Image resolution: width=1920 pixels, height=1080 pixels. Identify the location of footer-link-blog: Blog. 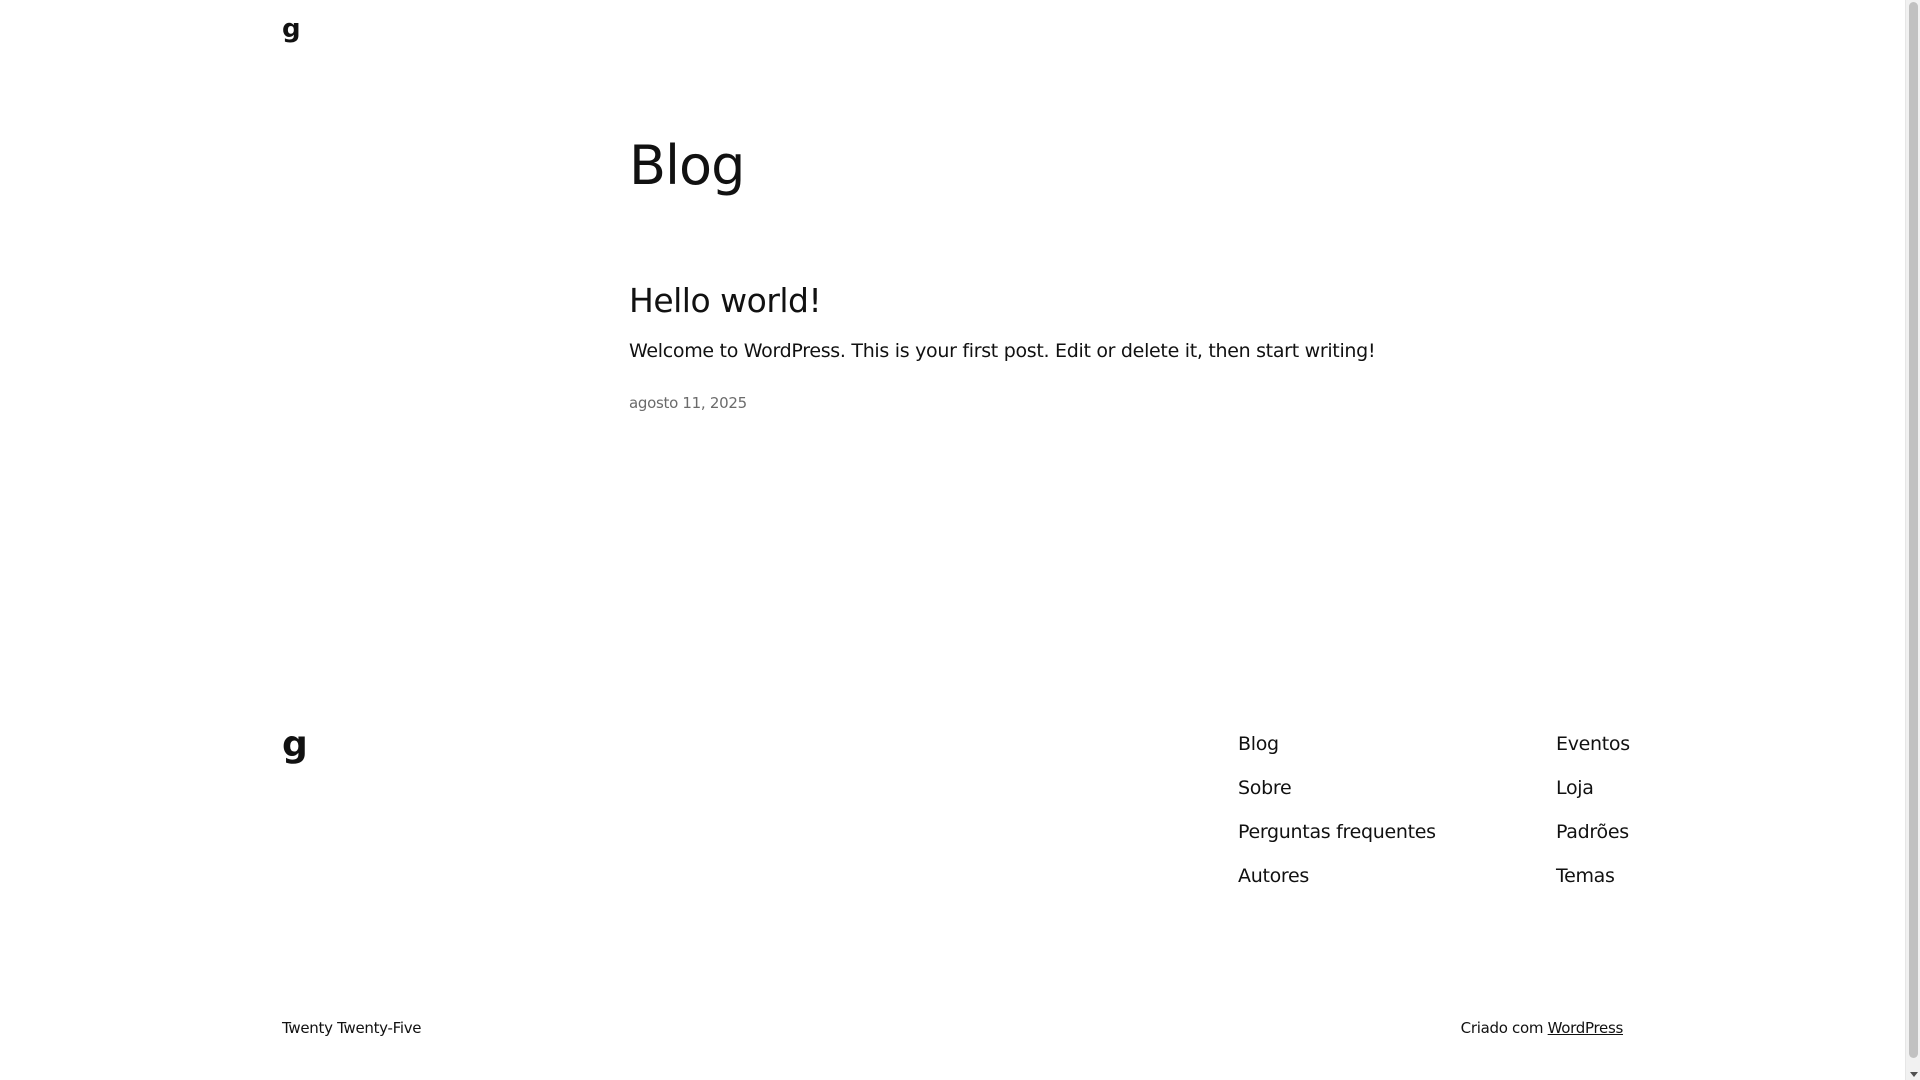
(1258, 744).